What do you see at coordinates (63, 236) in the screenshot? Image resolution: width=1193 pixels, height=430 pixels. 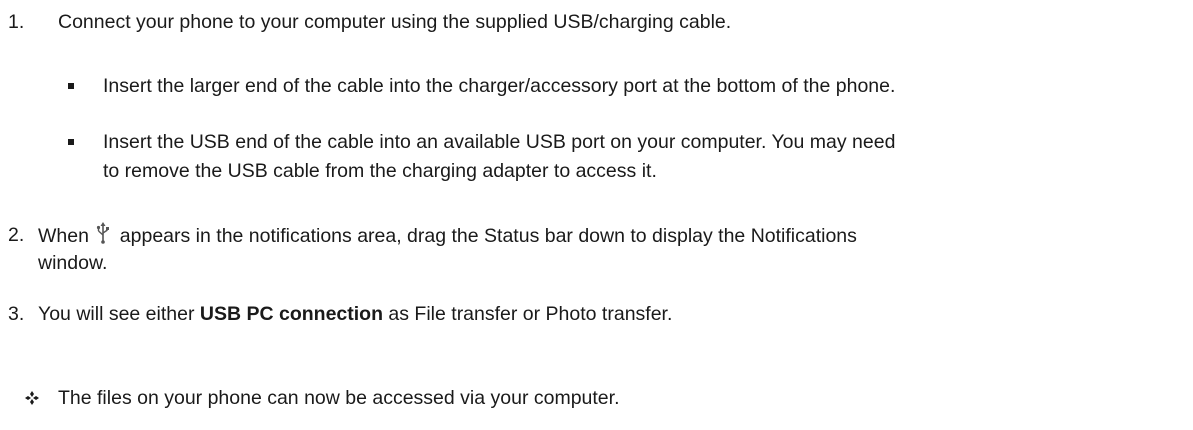 I see `step-2-text-before-icon: When` at bounding box center [63, 236].